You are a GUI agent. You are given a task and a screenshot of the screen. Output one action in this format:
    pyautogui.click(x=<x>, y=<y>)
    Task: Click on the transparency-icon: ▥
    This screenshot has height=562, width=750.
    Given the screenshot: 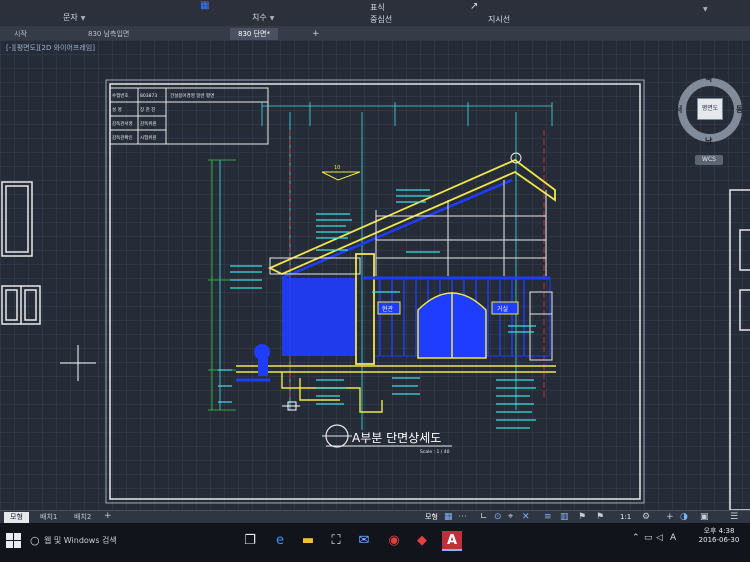 What is the action you would take?
    pyautogui.click(x=564, y=517)
    